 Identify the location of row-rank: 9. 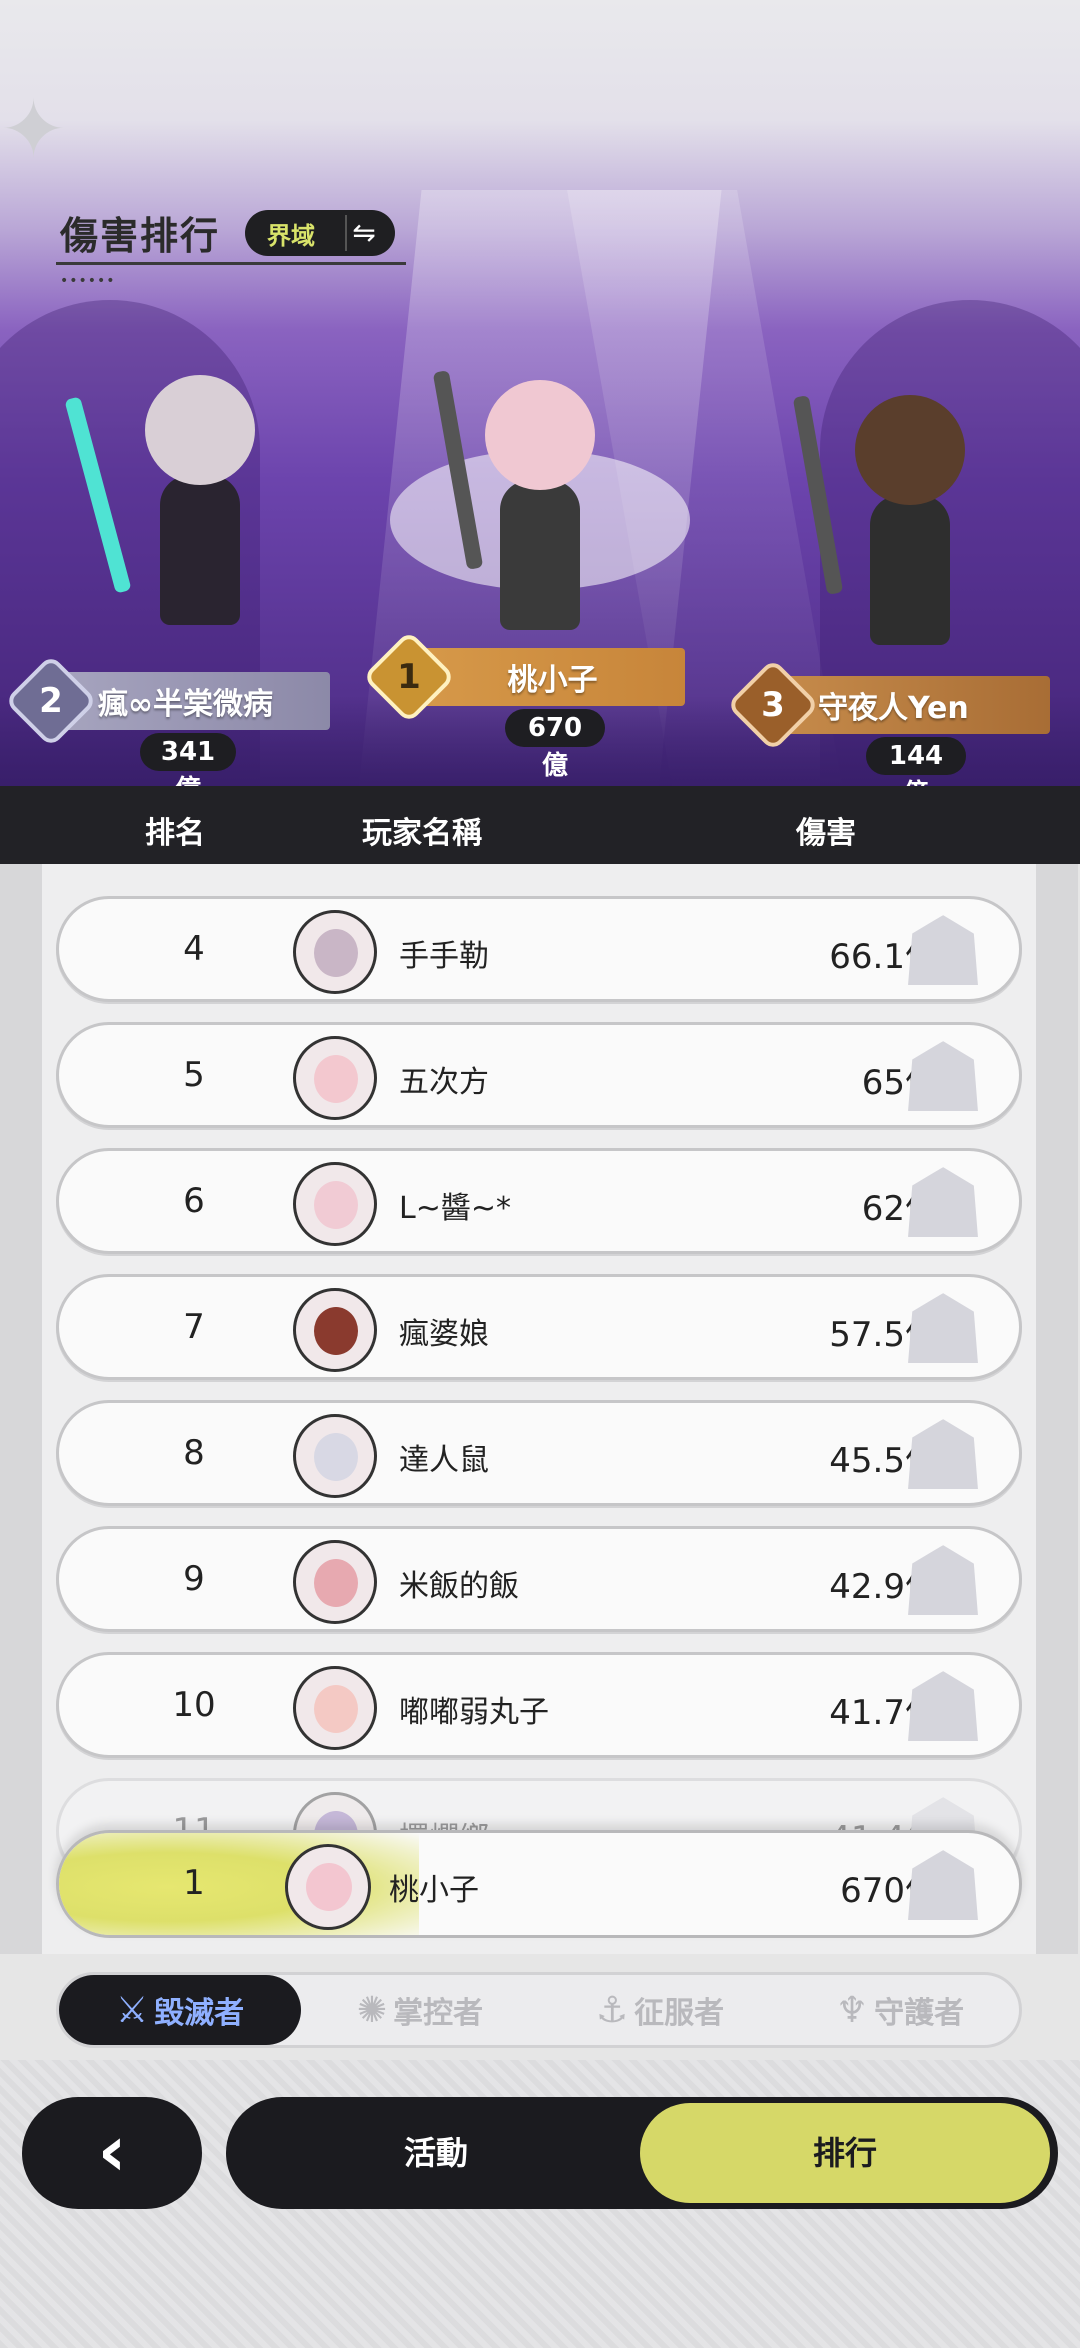
(194, 1579).